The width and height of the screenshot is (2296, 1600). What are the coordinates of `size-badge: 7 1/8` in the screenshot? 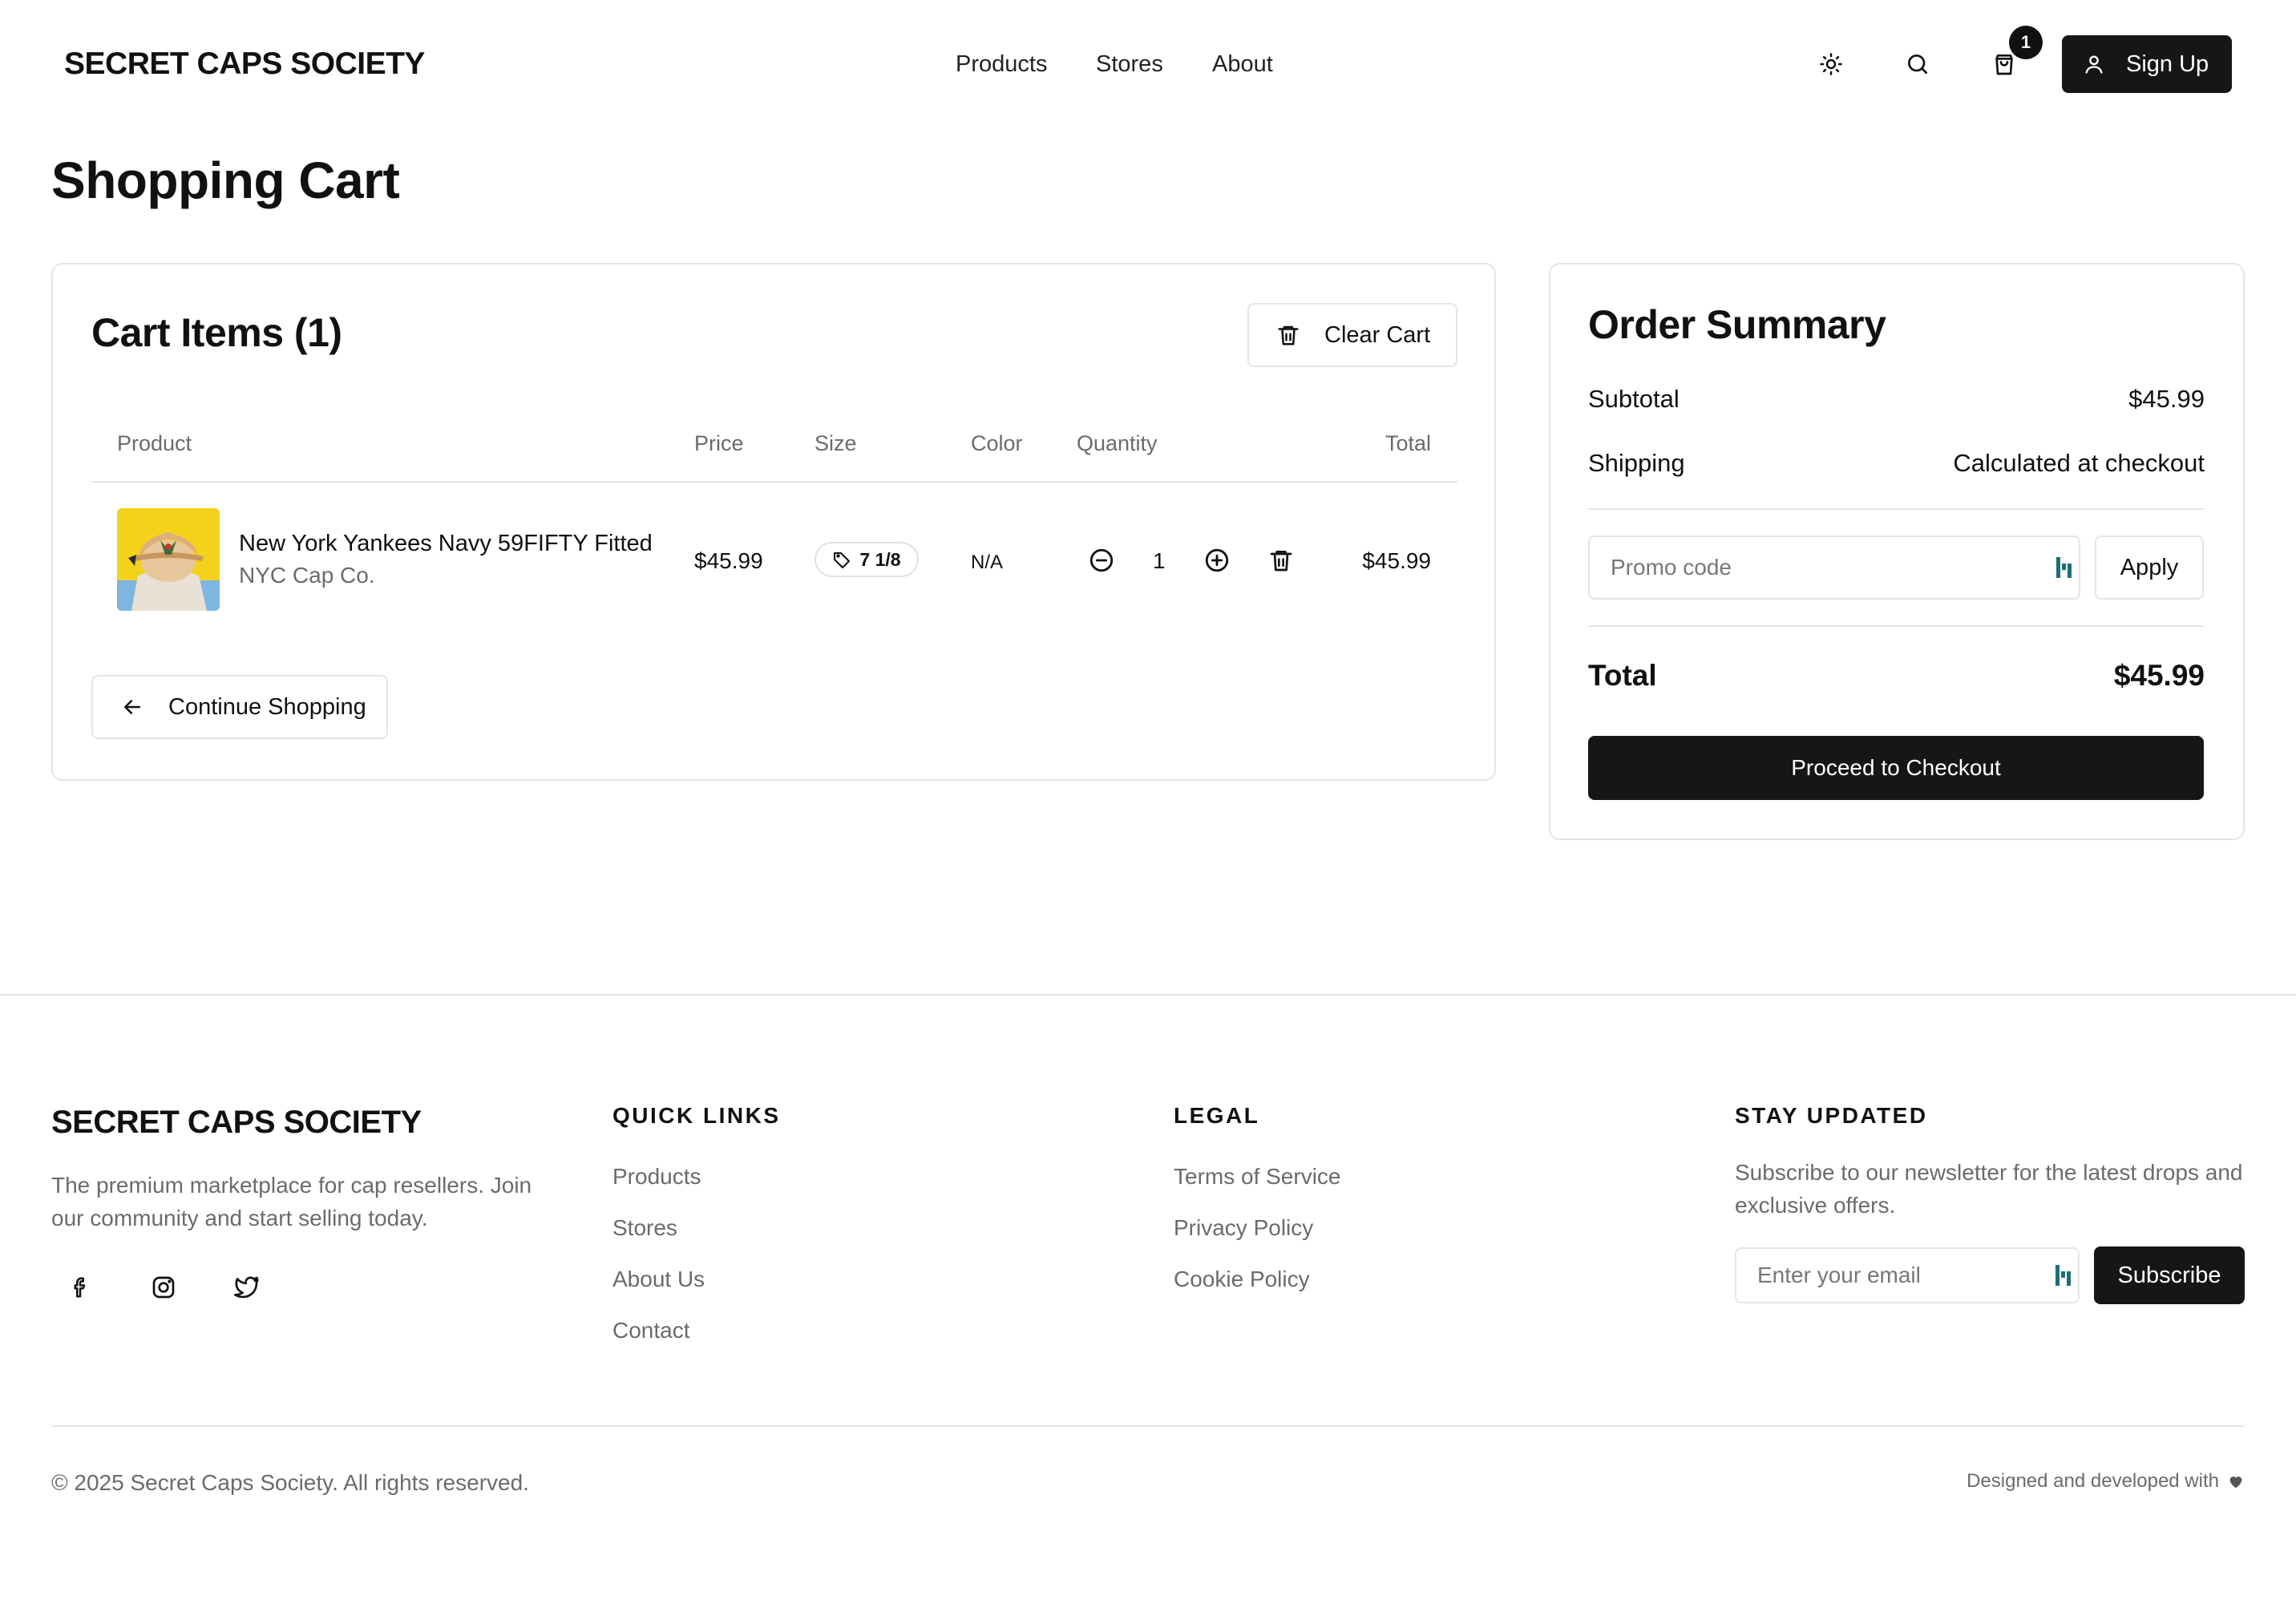 It's located at (867, 559).